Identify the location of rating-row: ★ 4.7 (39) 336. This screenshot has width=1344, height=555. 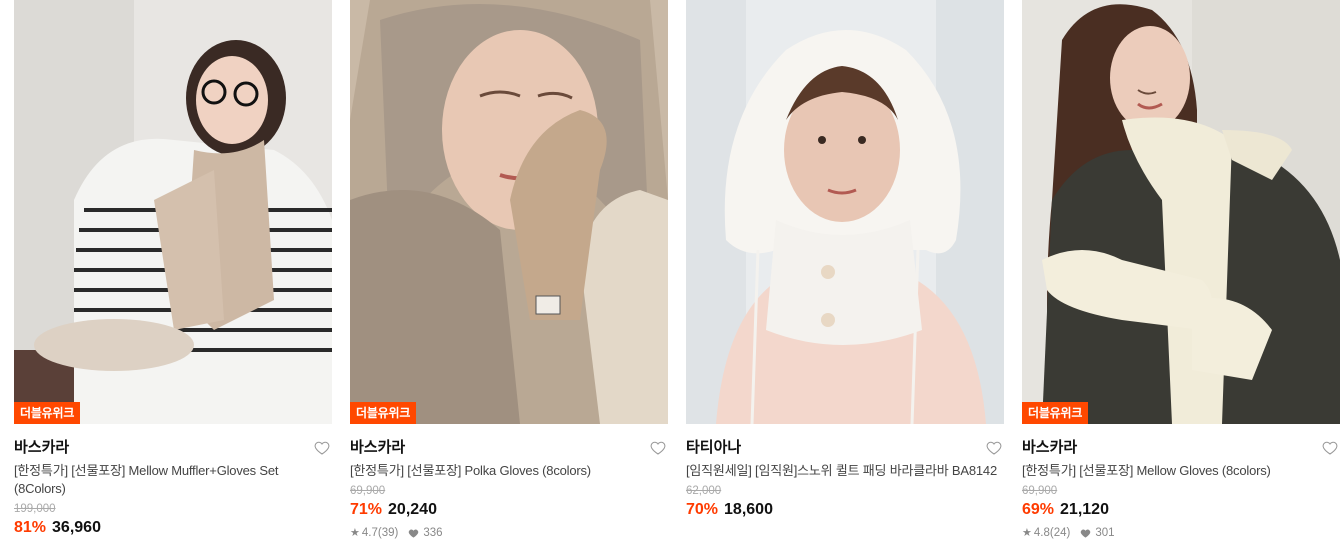
(509, 533).